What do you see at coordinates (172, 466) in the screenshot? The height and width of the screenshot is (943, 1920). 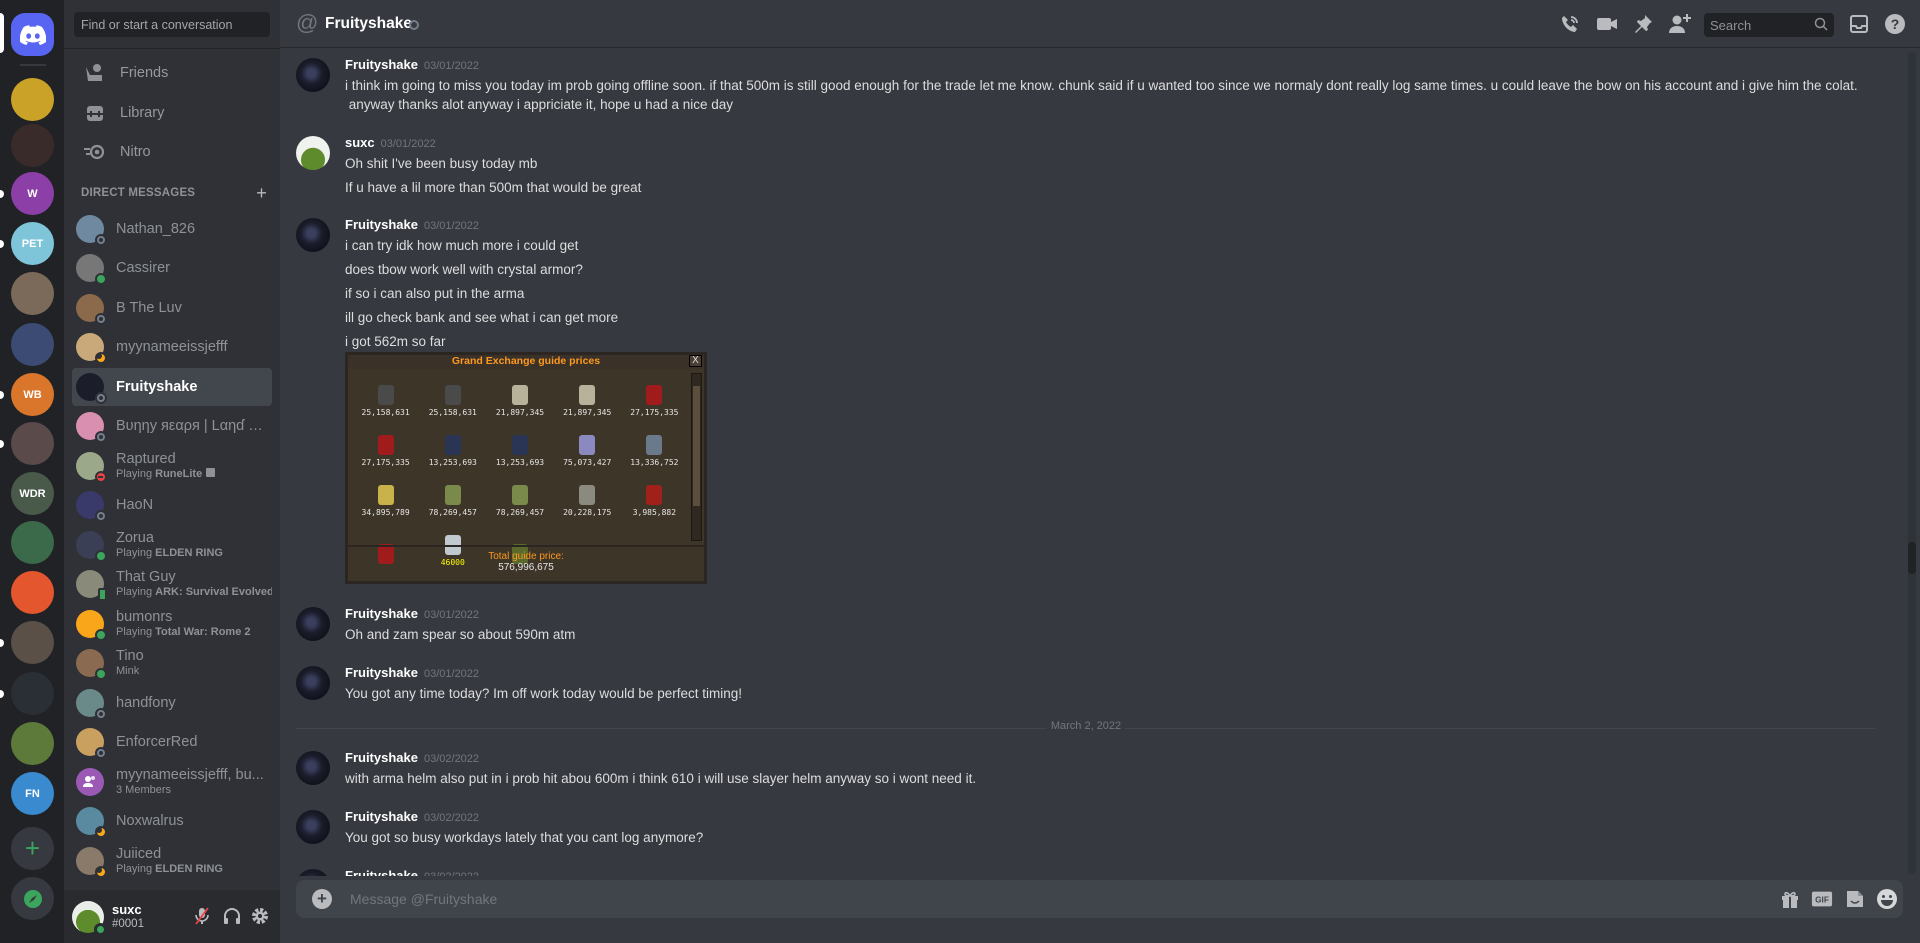 I see `dm-item: Raptured Playing RuneLite` at bounding box center [172, 466].